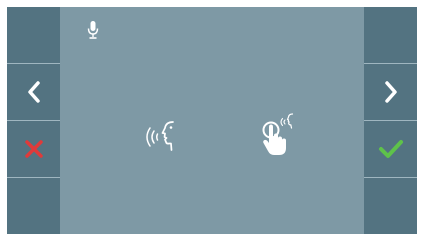 Image resolution: width=425 pixels, height=241 pixels. I want to click on right-empty-button-bottom, so click(390, 206).